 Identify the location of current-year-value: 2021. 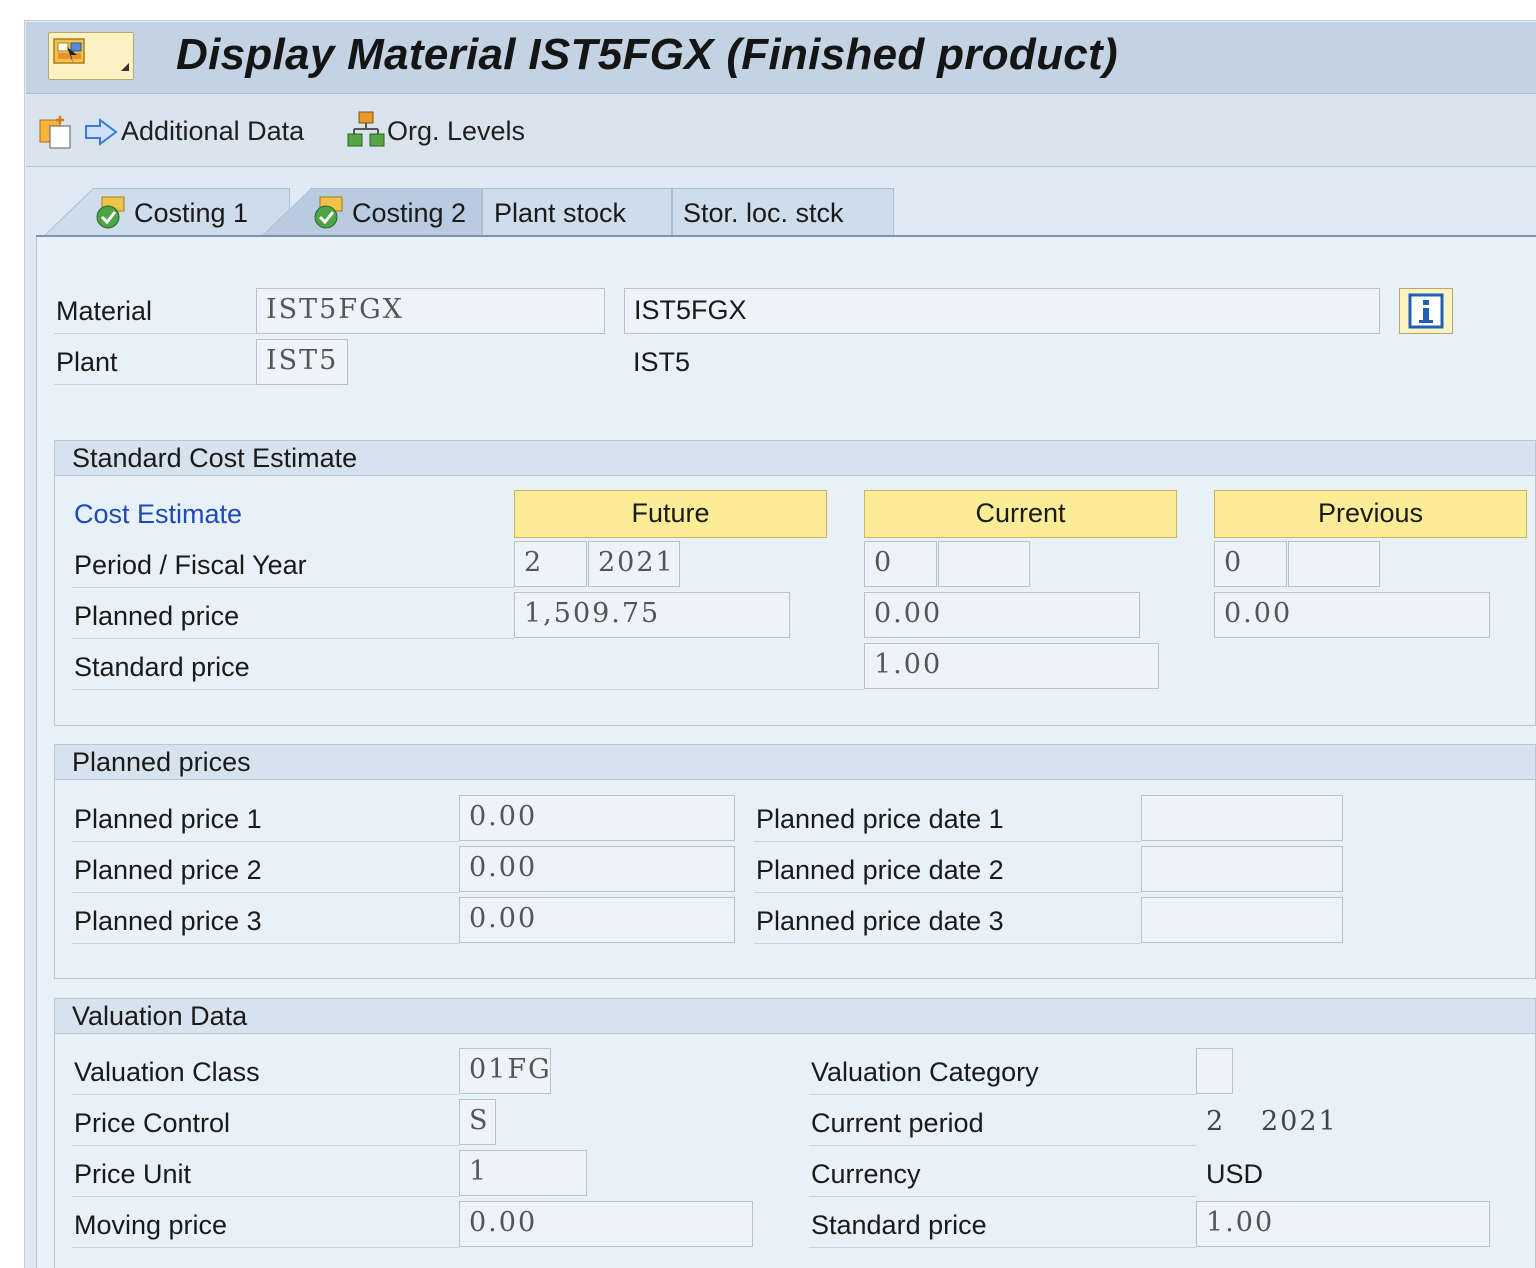
(1299, 1121).